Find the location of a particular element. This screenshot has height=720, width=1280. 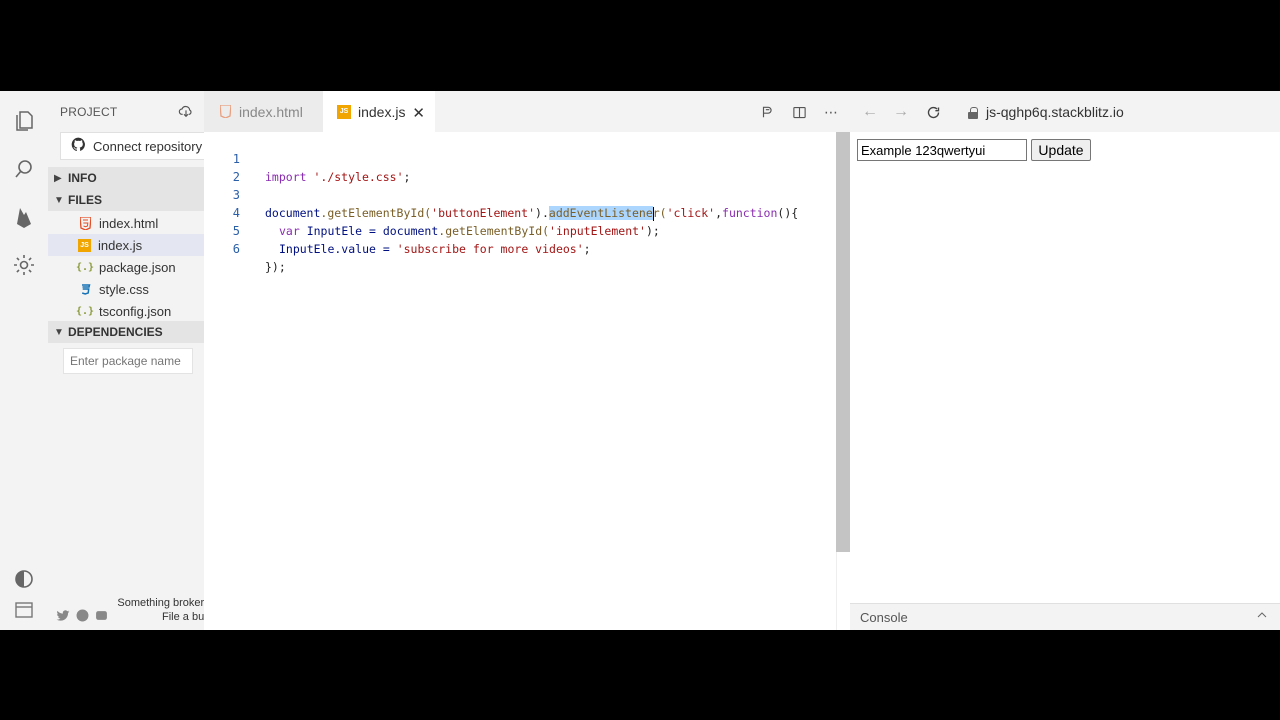

code-line: 6 }); is located at coordinates (520, 248).